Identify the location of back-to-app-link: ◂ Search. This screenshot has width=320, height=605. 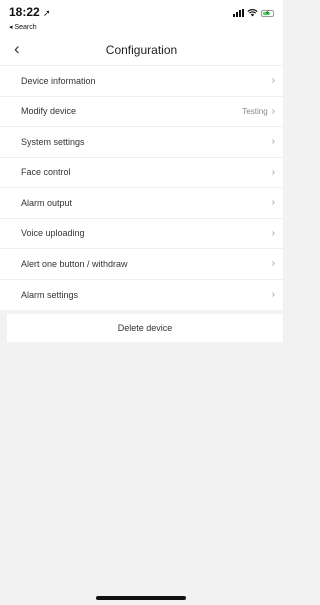
(23, 27).